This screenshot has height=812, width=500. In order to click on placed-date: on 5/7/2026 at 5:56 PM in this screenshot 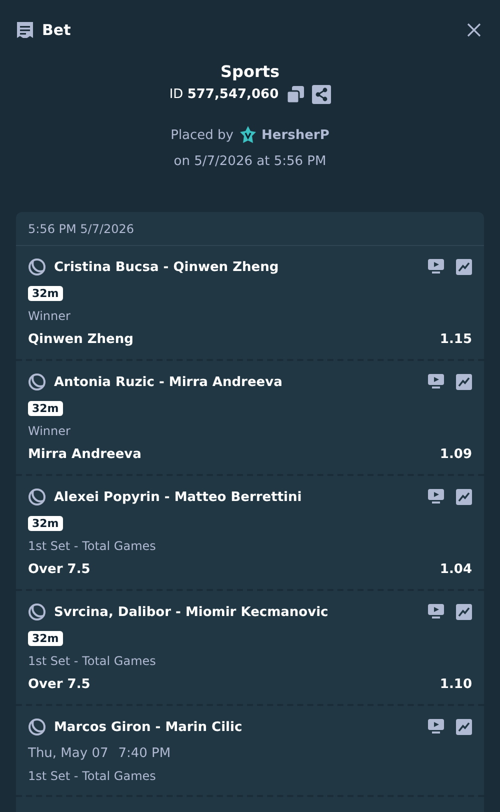, I will do `click(250, 161)`.